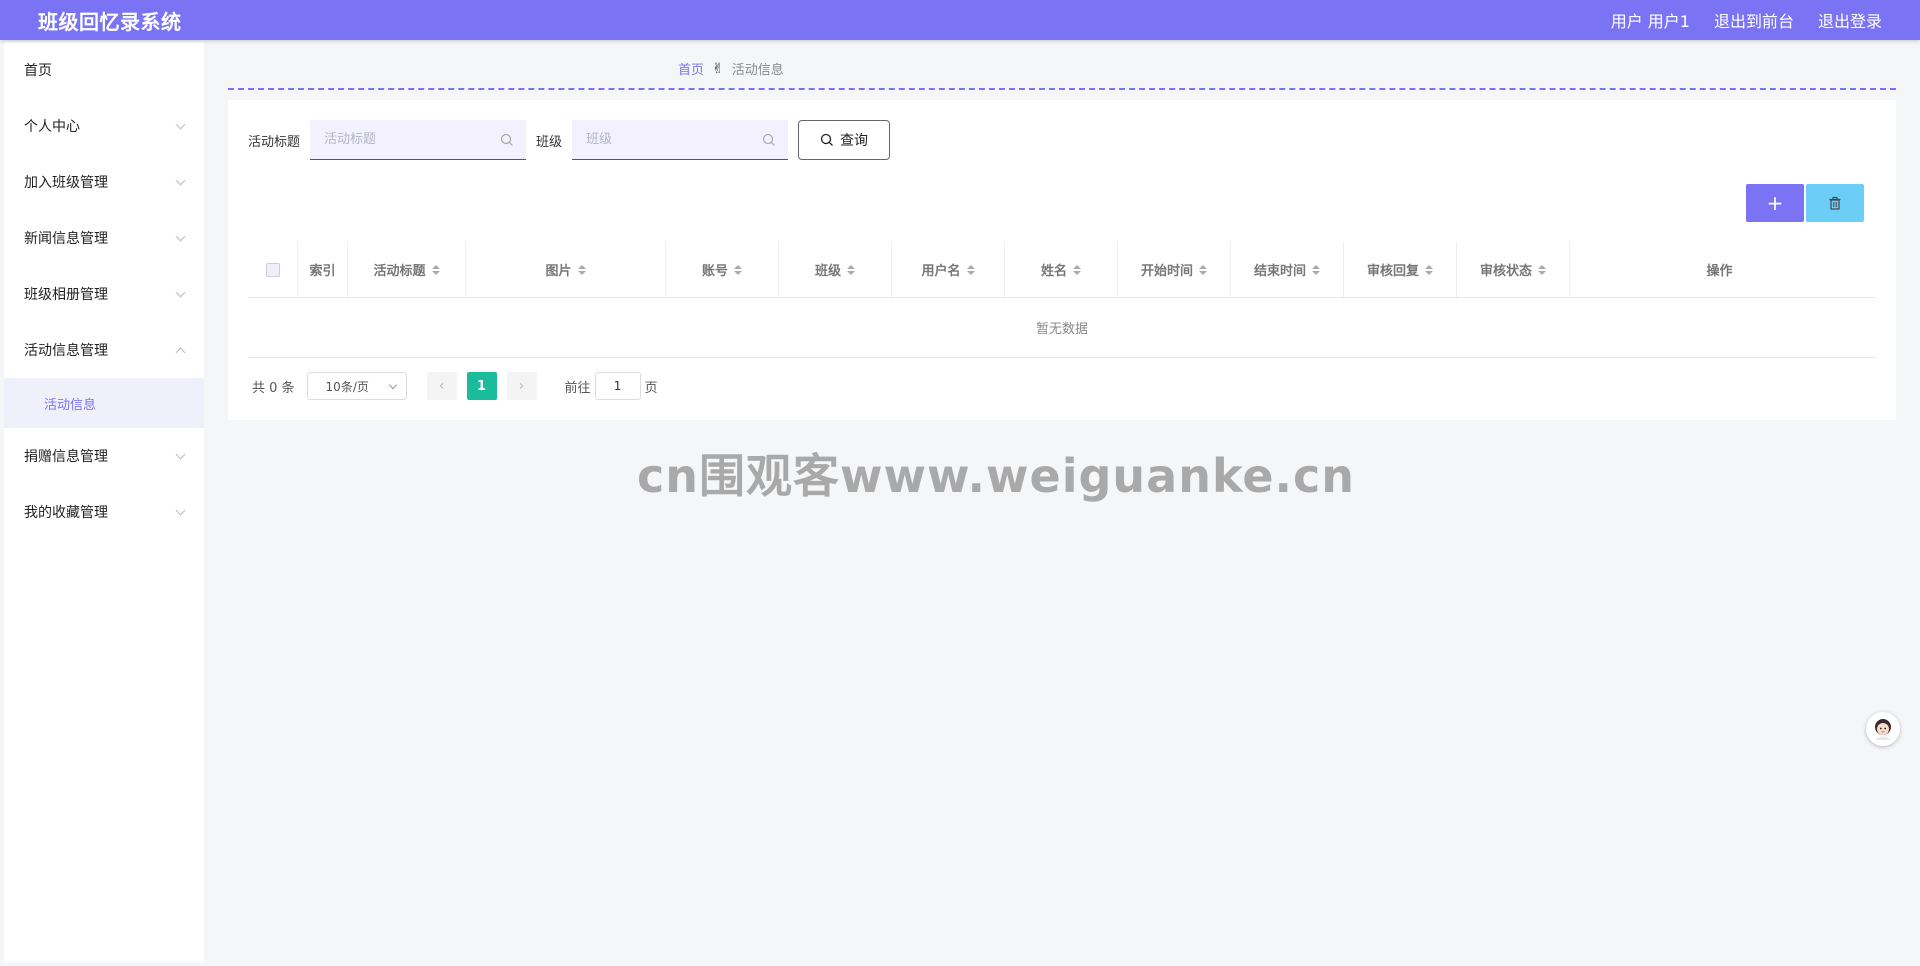  Describe the element at coordinates (757, 70) in the screenshot. I see `breadcrumb-current: 活动信息` at that location.